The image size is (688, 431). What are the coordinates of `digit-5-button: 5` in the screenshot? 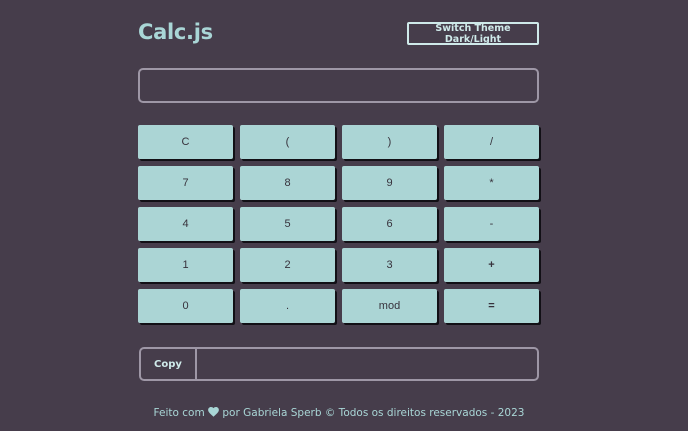 It's located at (287, 224).